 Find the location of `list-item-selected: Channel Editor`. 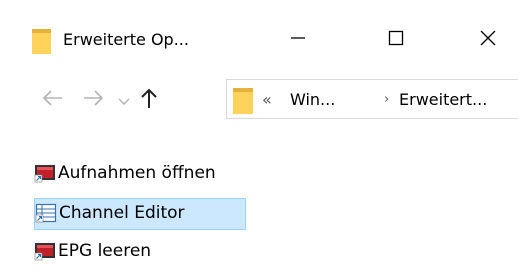

list-item-selected: Channel Editor is located at coordinates (110, 213).